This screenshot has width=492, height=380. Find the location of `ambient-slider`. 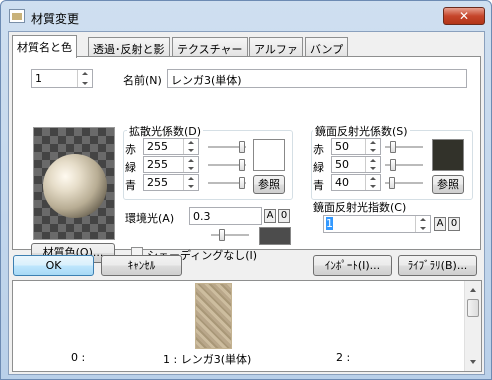

ambient-slider is located at coordinates (230, 235).